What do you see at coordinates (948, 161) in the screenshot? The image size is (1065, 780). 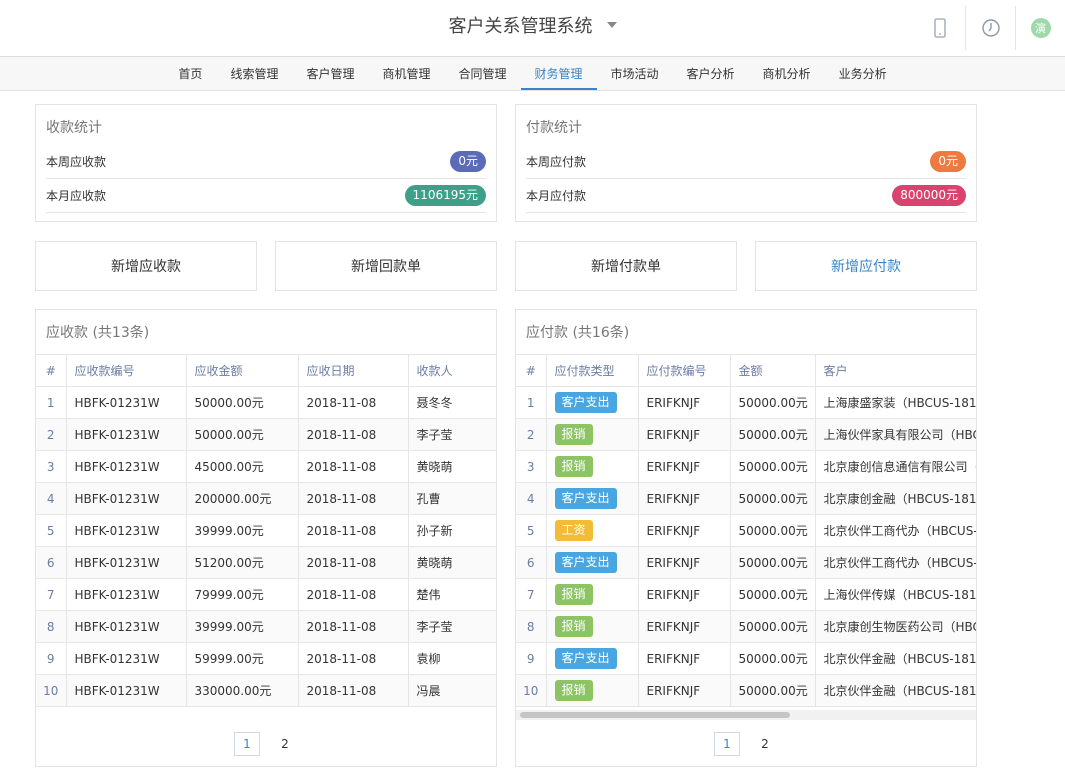 I see `stat-value-badge: 0元` at bounding box center [948, 161].